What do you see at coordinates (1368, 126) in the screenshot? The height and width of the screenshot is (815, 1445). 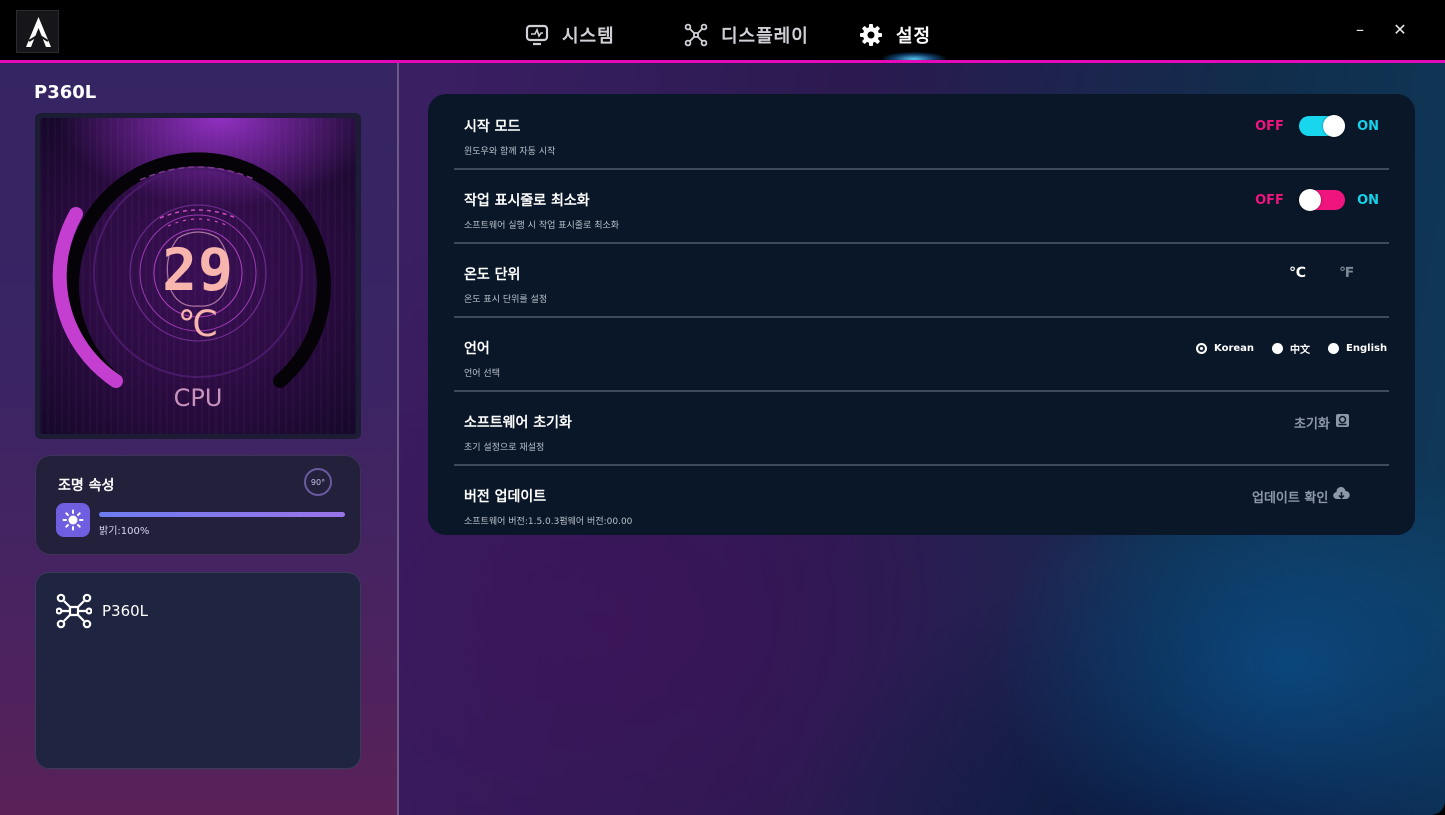 I see `startup-on-label: ON` at bounding box center [1368, 126].